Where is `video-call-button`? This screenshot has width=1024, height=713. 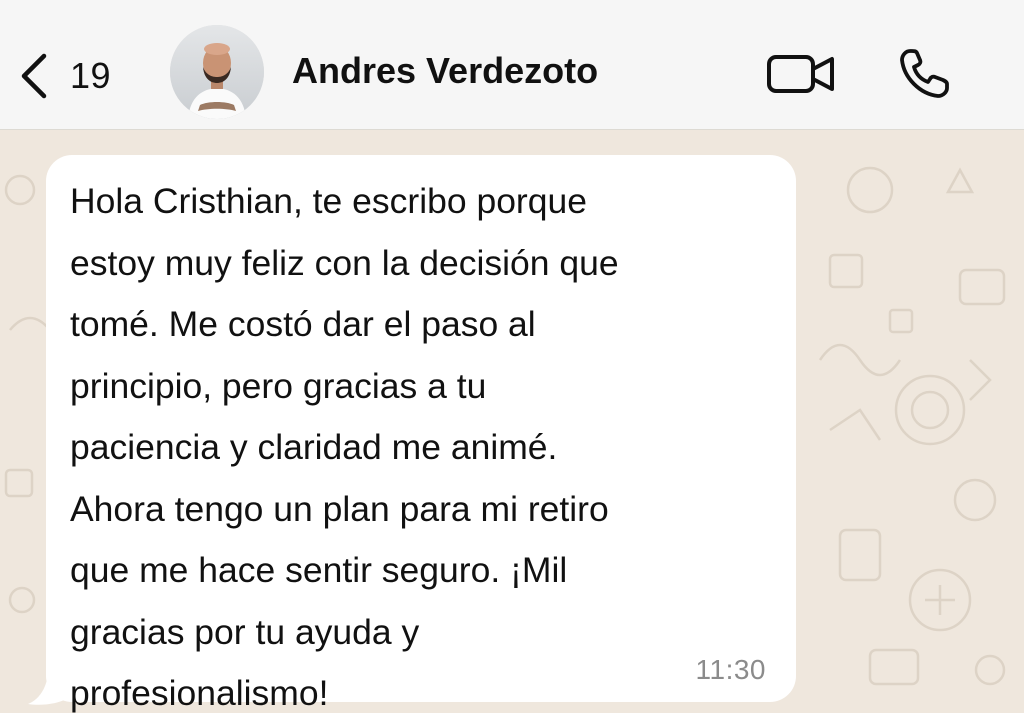 video-call-button is located at coordinates (802, 74).